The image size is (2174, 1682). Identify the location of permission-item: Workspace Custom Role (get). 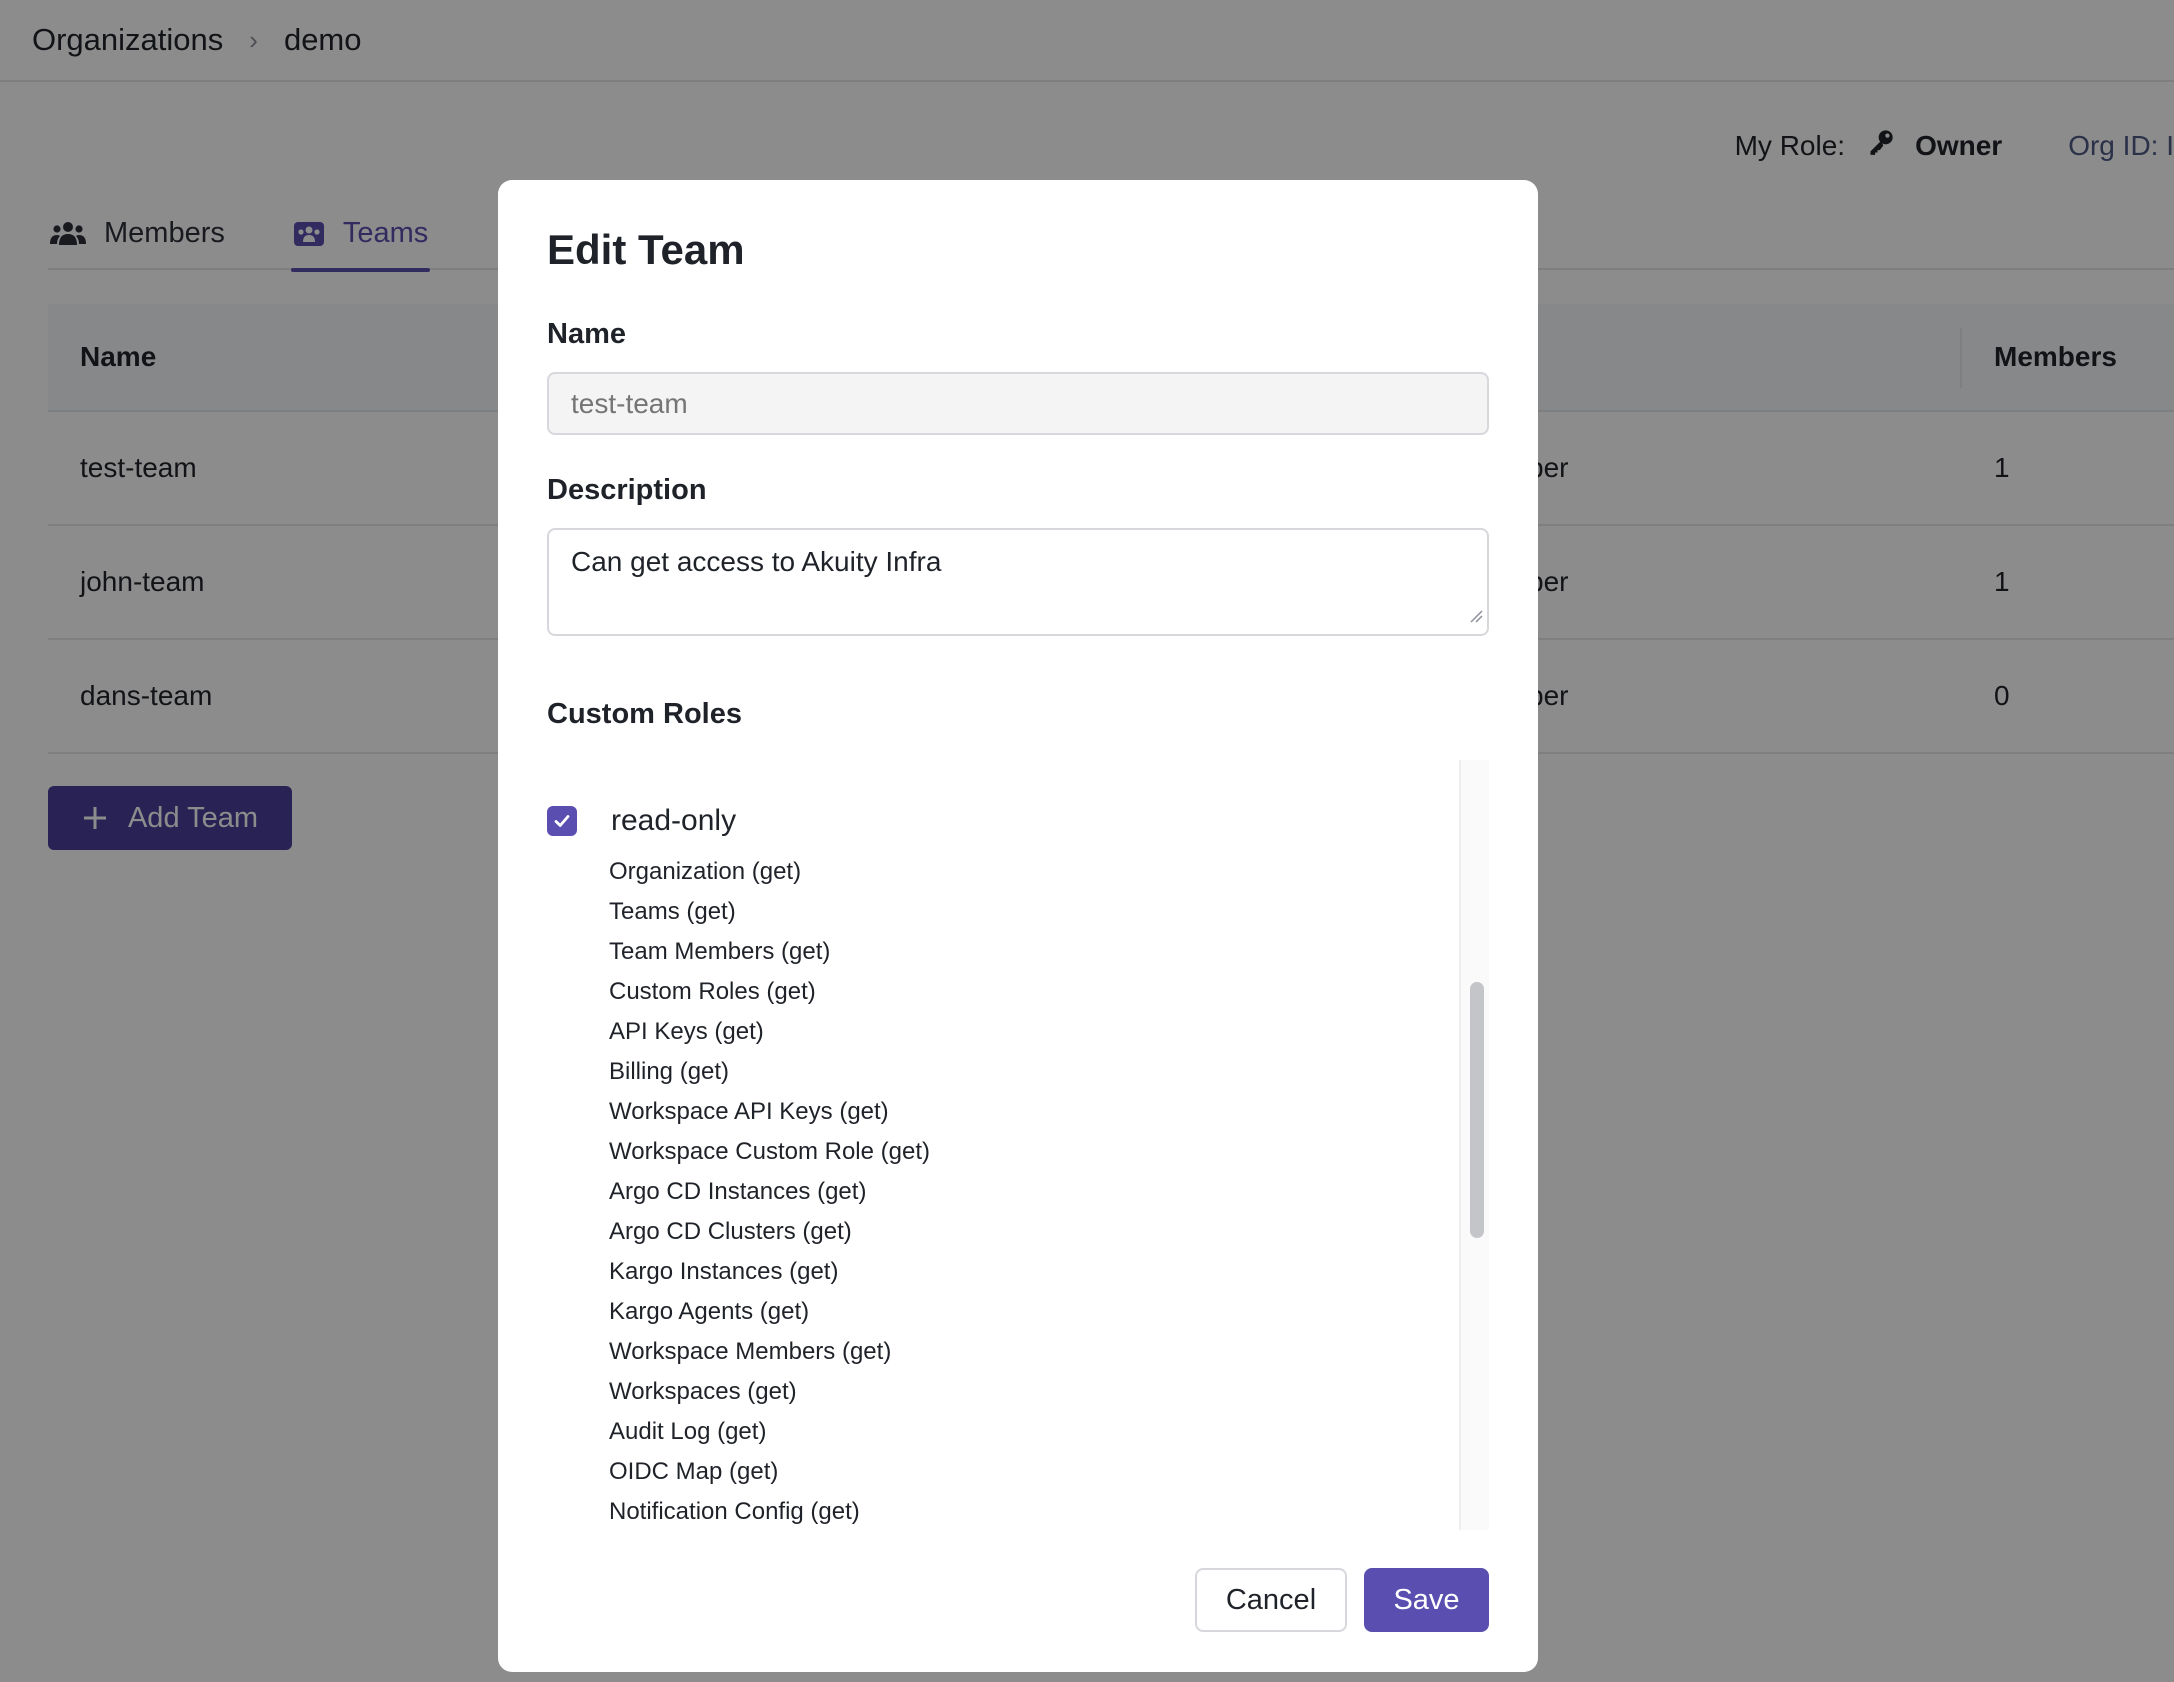
(769, 1151).